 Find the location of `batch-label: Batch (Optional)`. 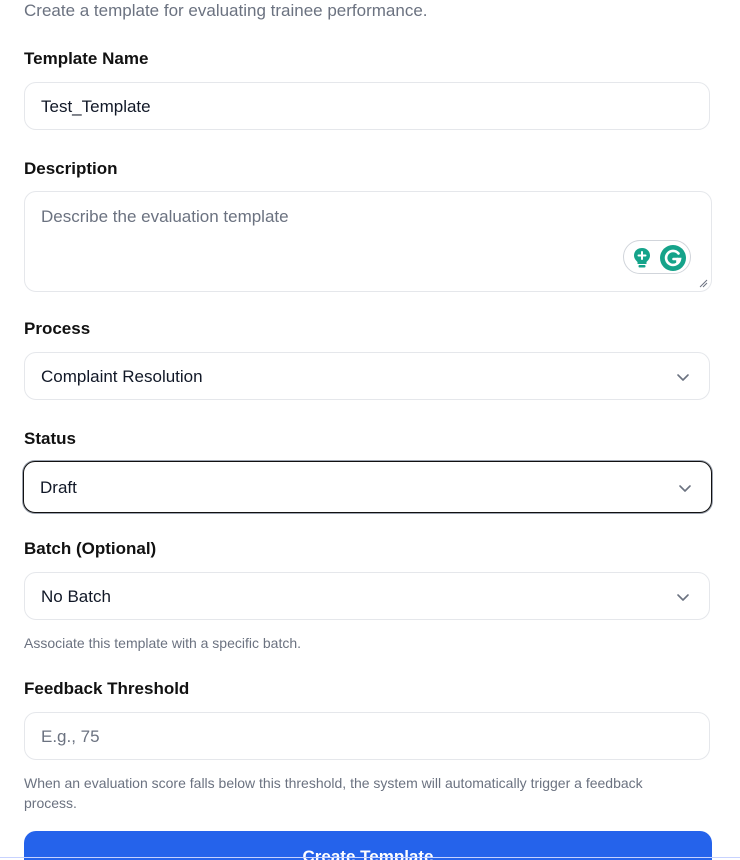

batch-label: Batch (Optional) is located at coordinates (90, 548).